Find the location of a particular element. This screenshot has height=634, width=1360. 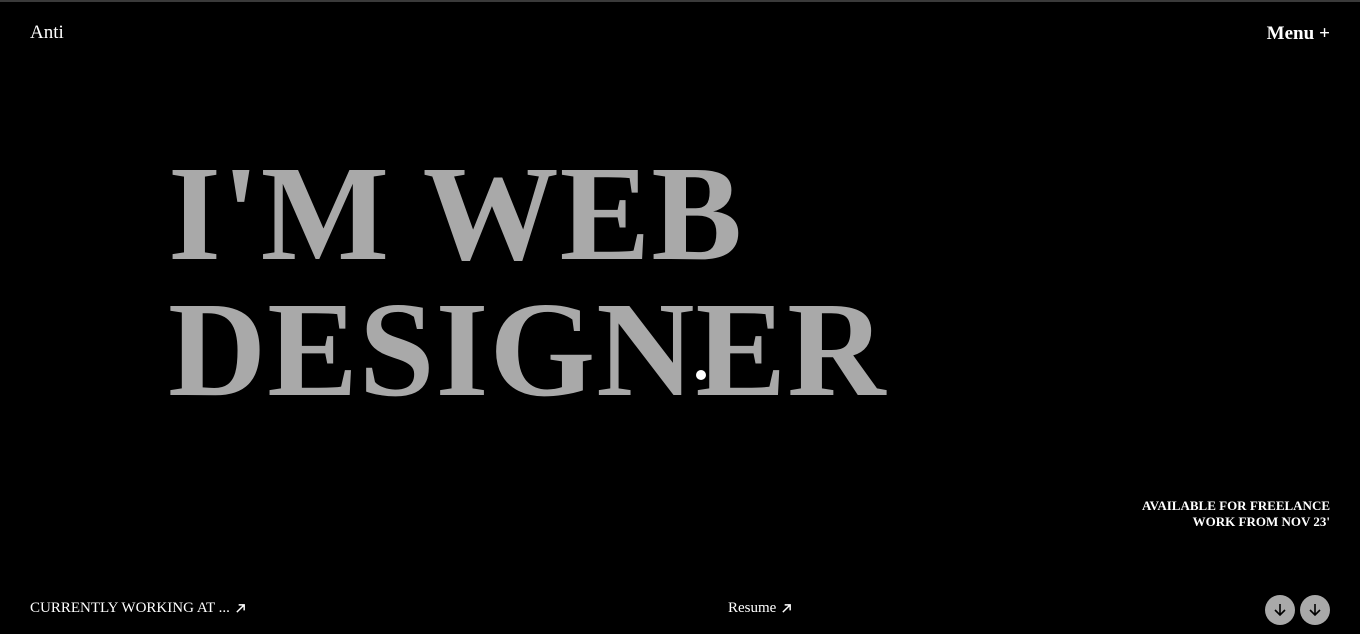

resume-label: Resume is located at coordinates (752, 608).